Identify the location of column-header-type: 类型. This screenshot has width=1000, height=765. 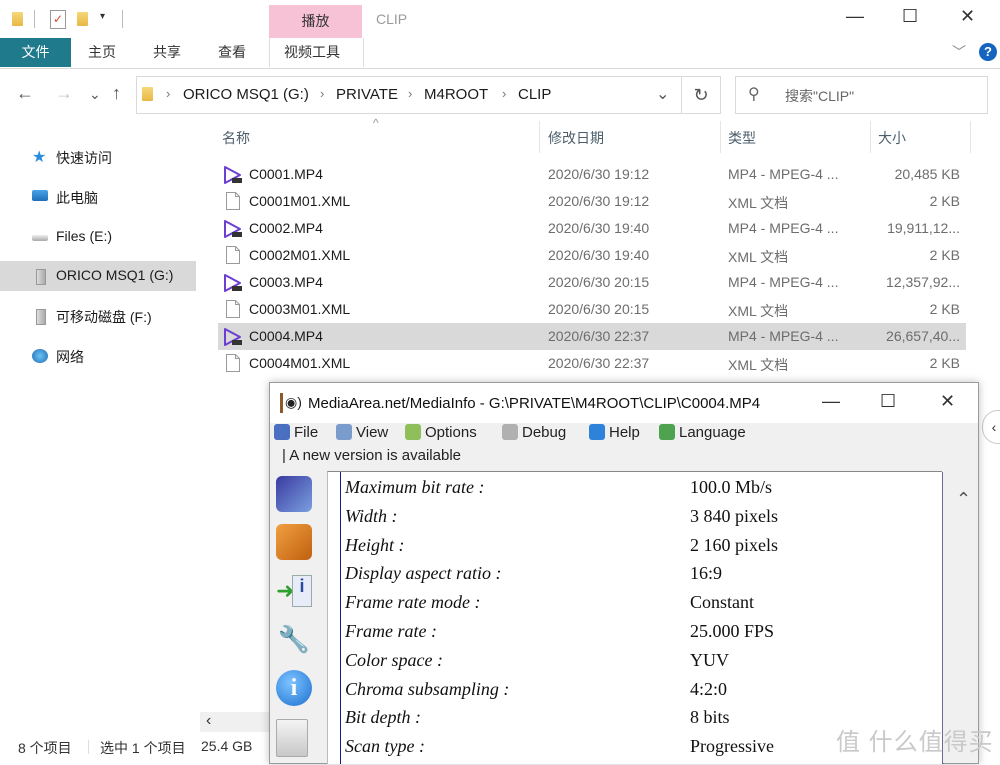
(742, 138).